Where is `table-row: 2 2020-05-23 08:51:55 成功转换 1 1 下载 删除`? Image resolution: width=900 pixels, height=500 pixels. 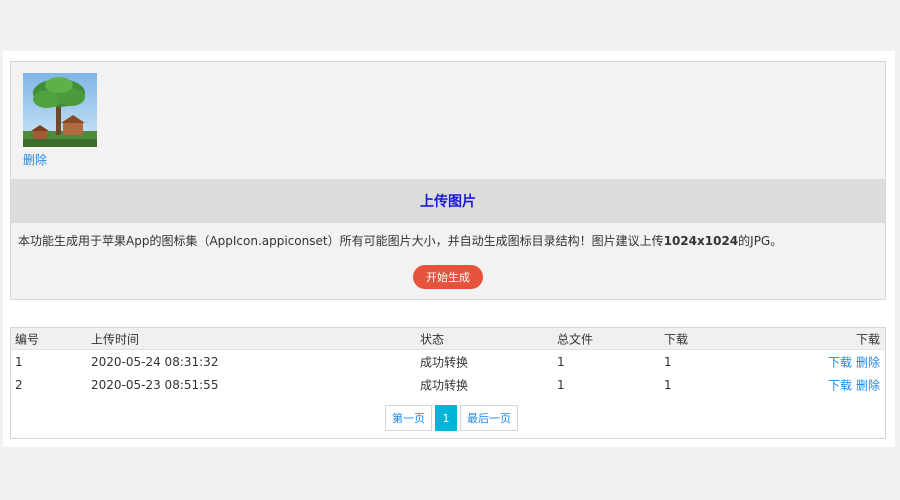 table-row: 2 2020-05-23 08:51:55 成功转换 1 1 下载 删除 is located at coordinates (448, 384).